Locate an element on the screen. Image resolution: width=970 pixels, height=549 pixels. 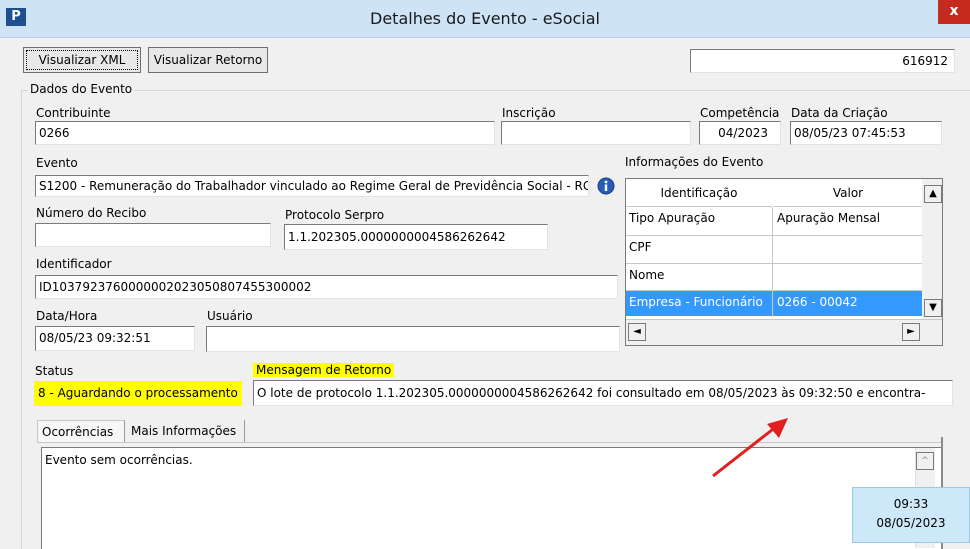
scroll-left-icon: ◄ is located at coordinates (637, 332).